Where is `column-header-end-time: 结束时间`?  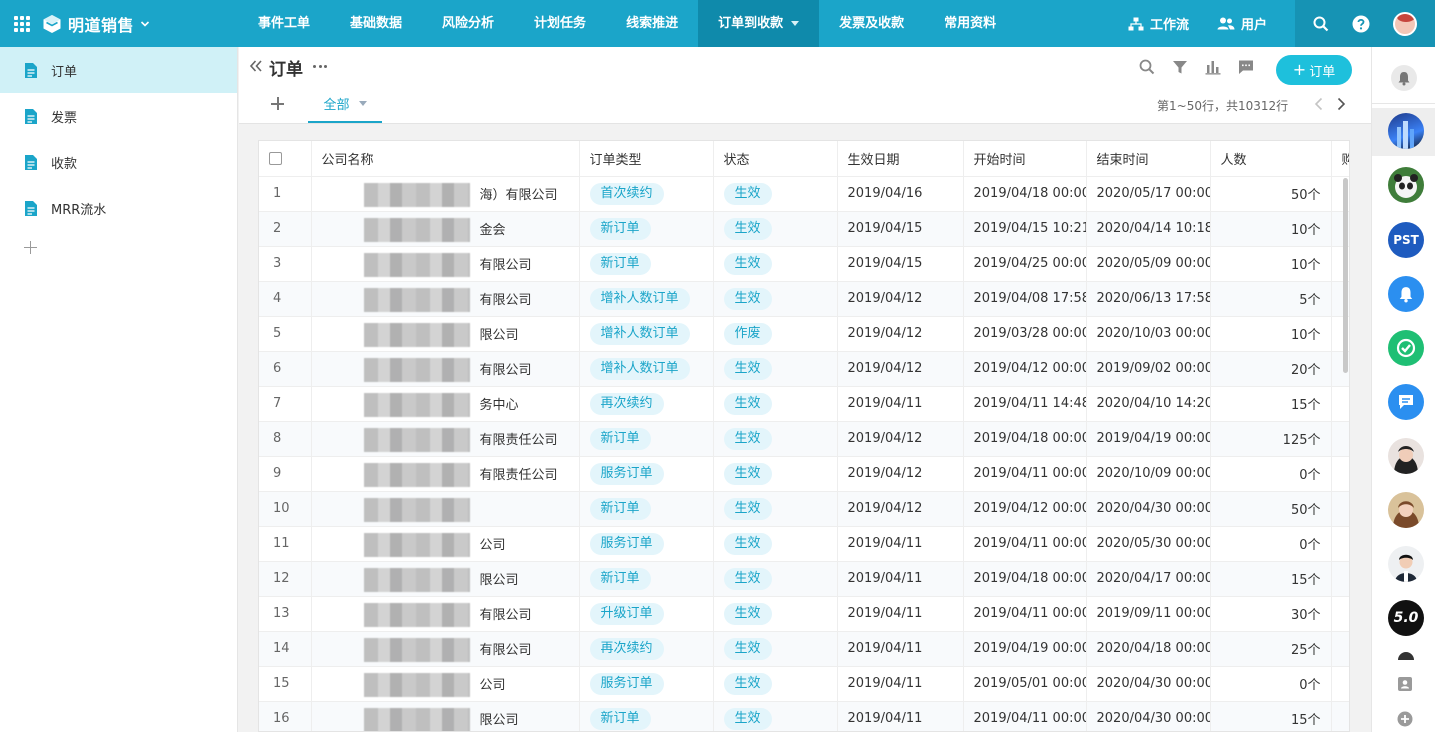 column-header-end-time: 结束时间 is located at coordinates (1148, 159).